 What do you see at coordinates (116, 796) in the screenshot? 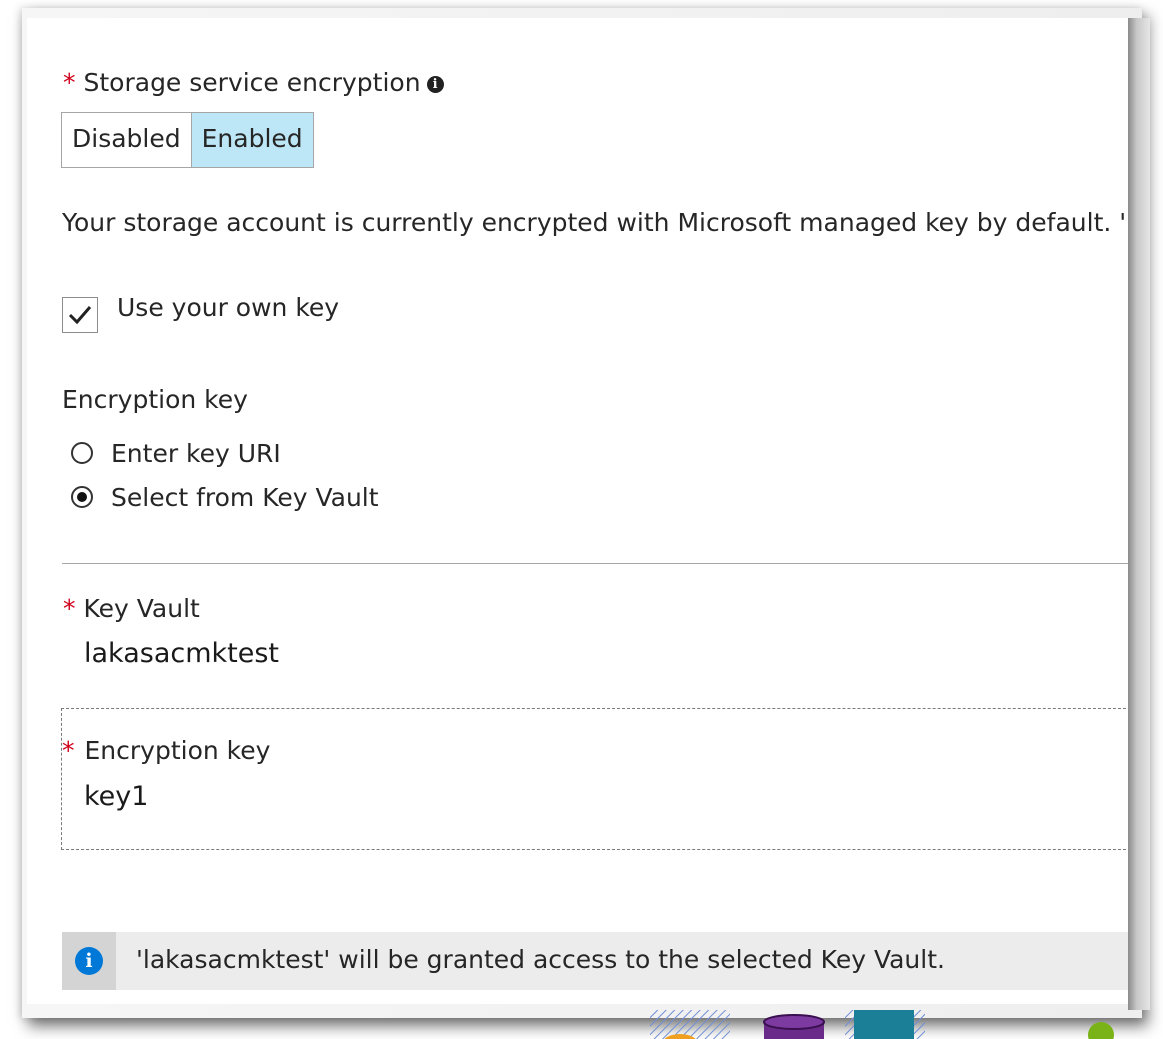
I see `encryption-key-value: key1` at bounding box center [116, 796].